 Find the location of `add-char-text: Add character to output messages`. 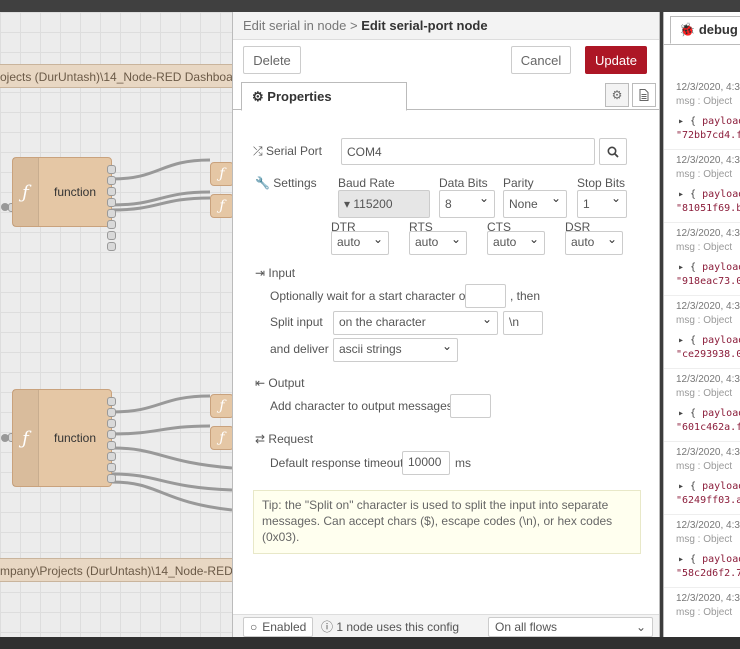

add-char-text: Add character to output messages is located at coordinates (361, 406).